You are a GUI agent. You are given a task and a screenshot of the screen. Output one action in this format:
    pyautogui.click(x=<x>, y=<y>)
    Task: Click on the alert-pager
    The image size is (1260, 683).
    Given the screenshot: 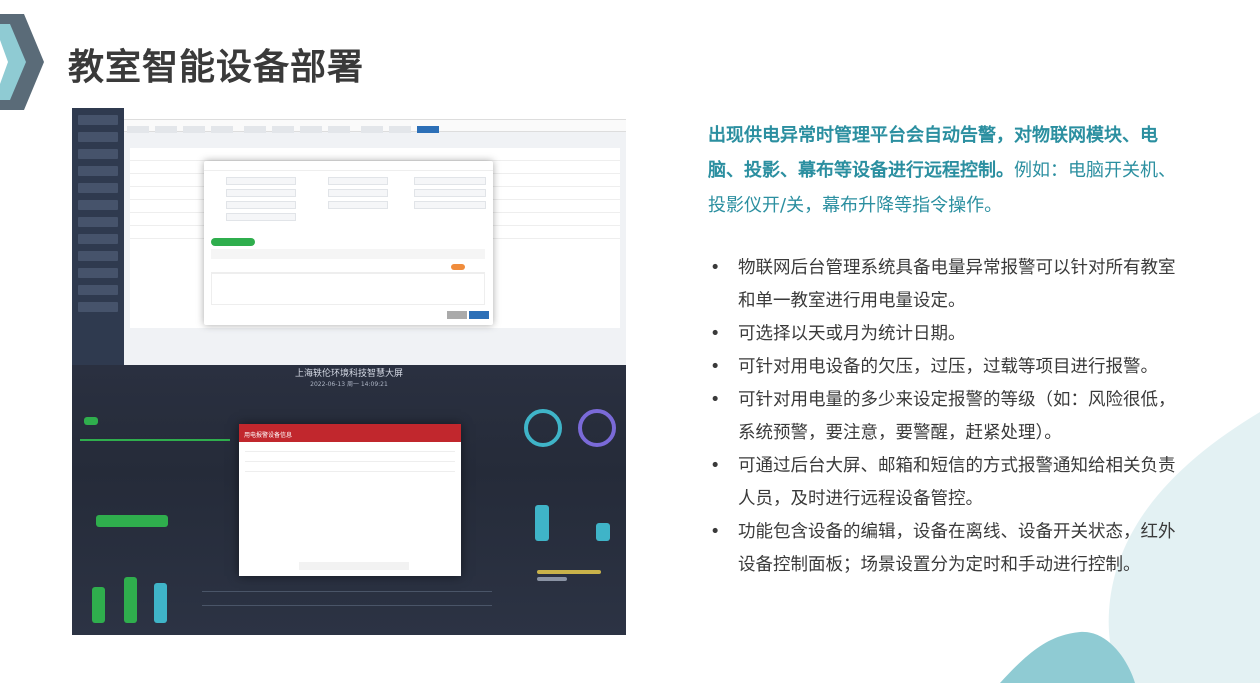 What is the action you would take?
    pyautogui.click(x=354, y=566)
    